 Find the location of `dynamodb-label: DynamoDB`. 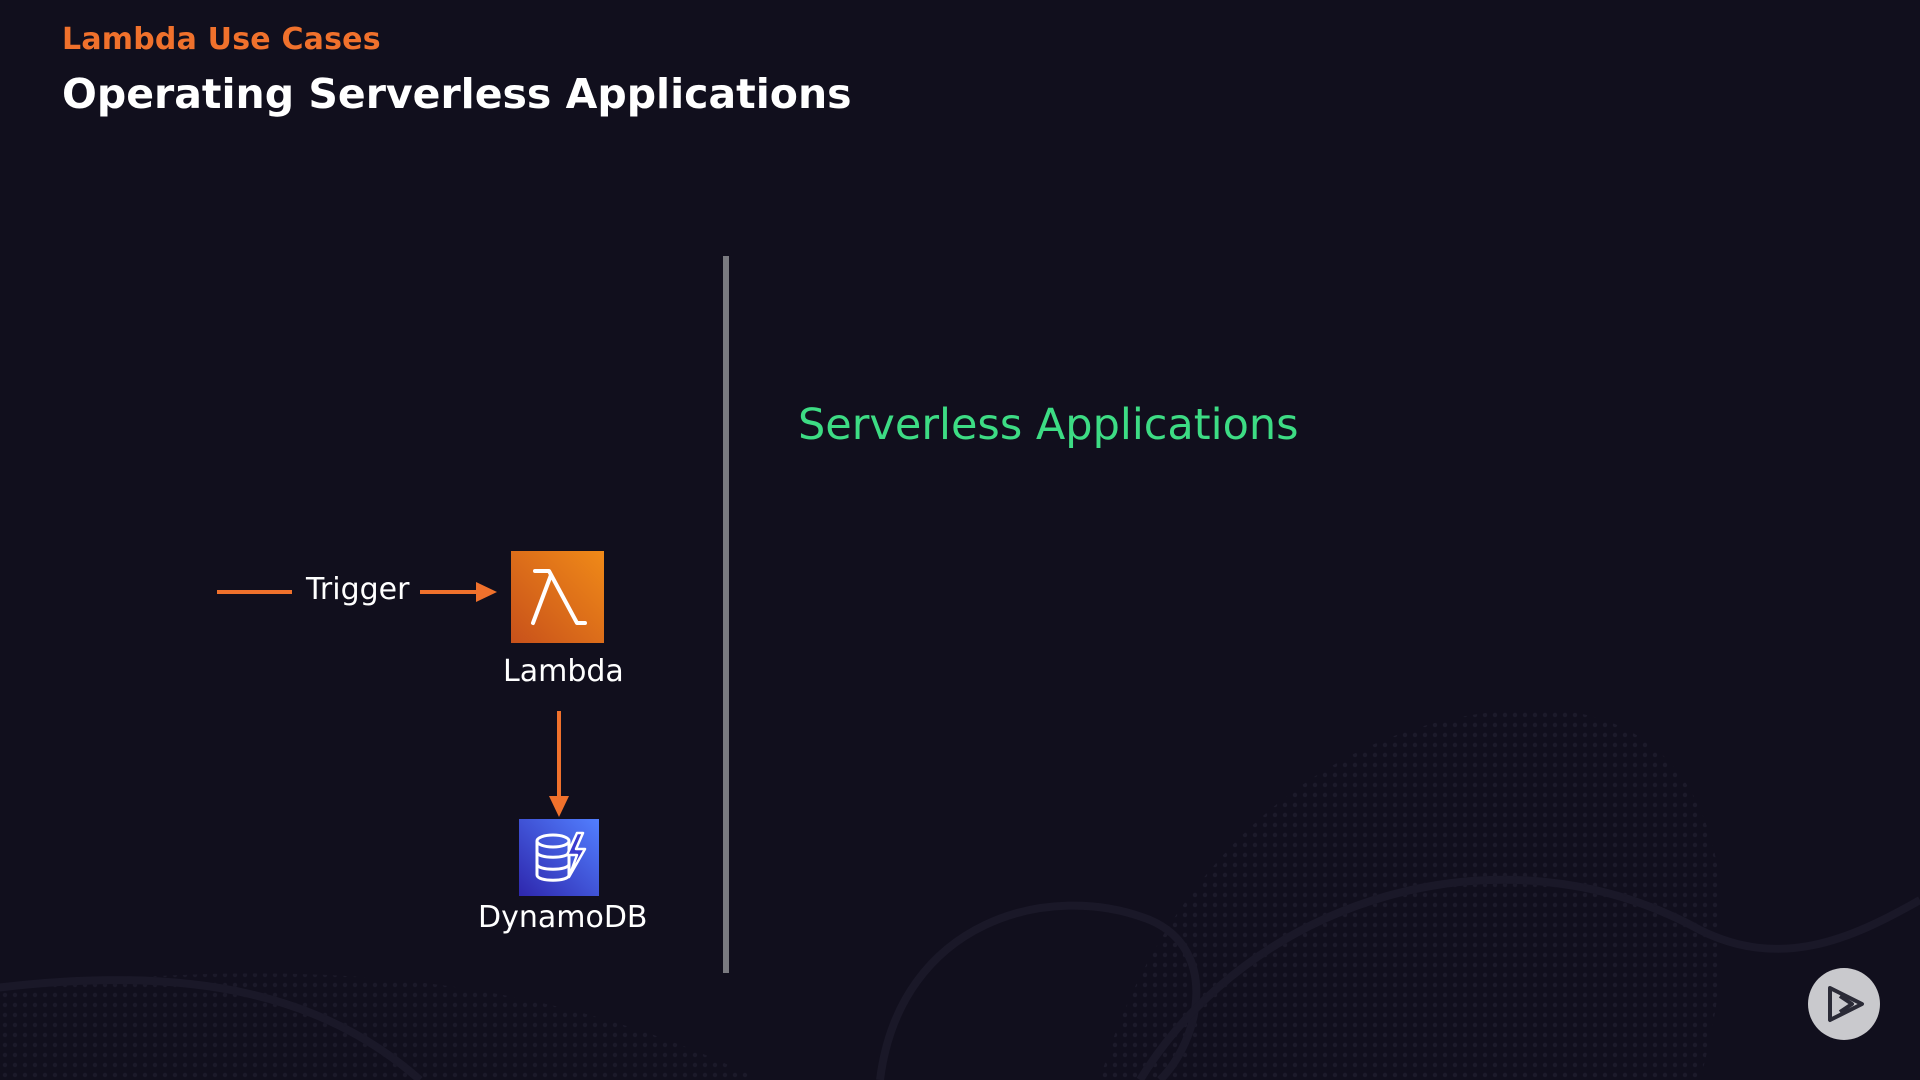

dynamodb-label: DynamoDB is located at coordinates (563, 917).